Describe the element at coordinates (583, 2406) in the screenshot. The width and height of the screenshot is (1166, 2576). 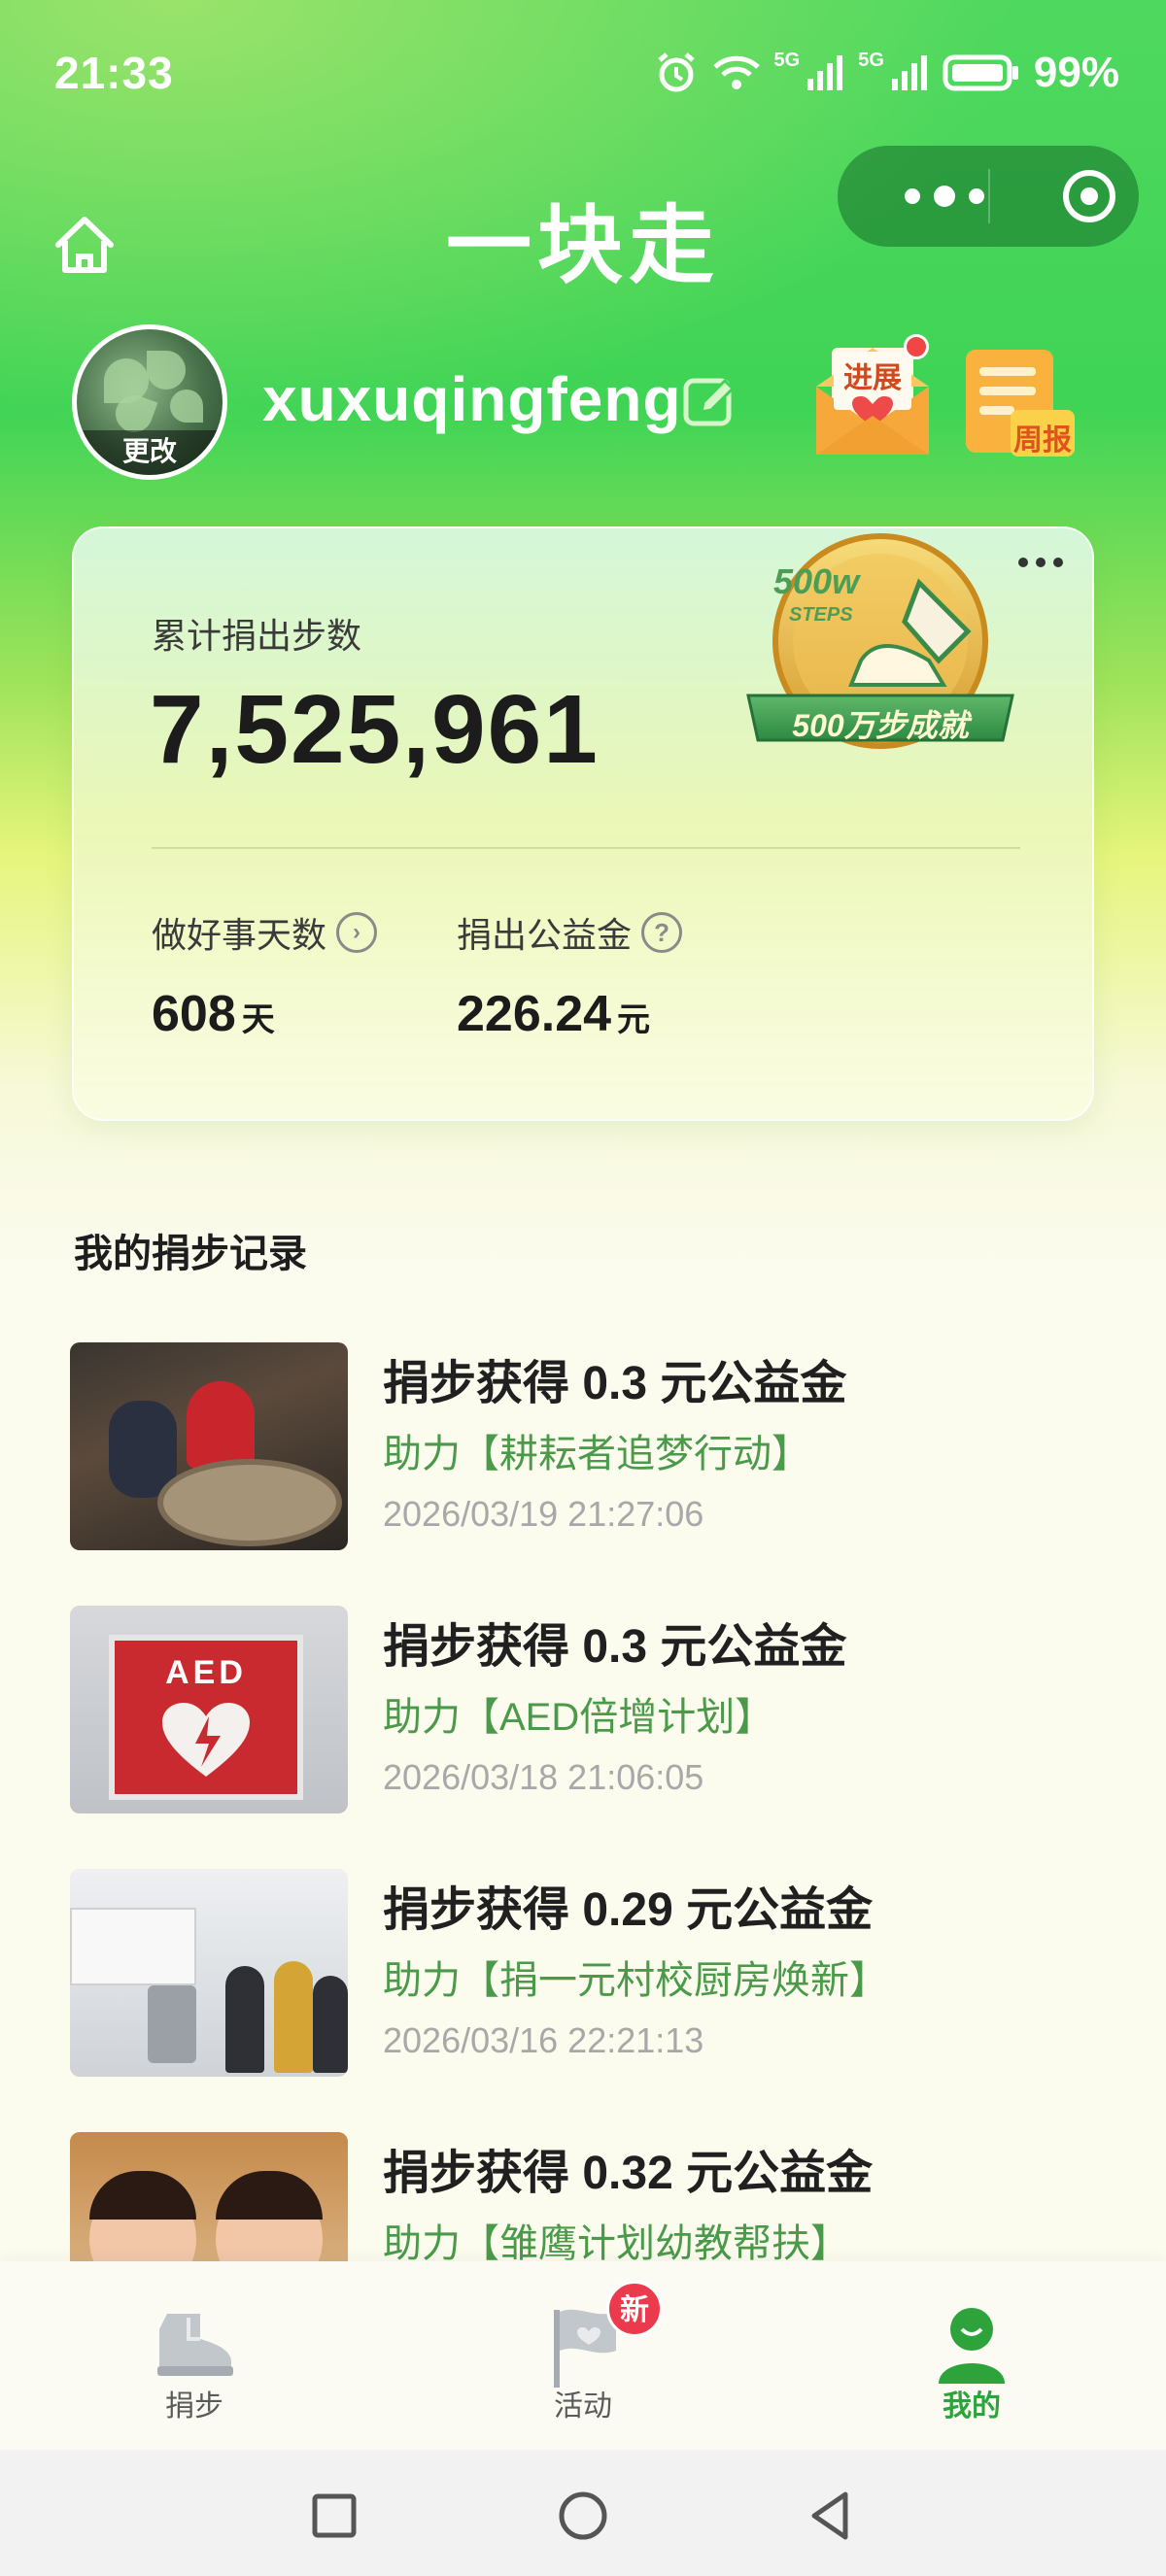
I see `tab-label: 活动` at that location.